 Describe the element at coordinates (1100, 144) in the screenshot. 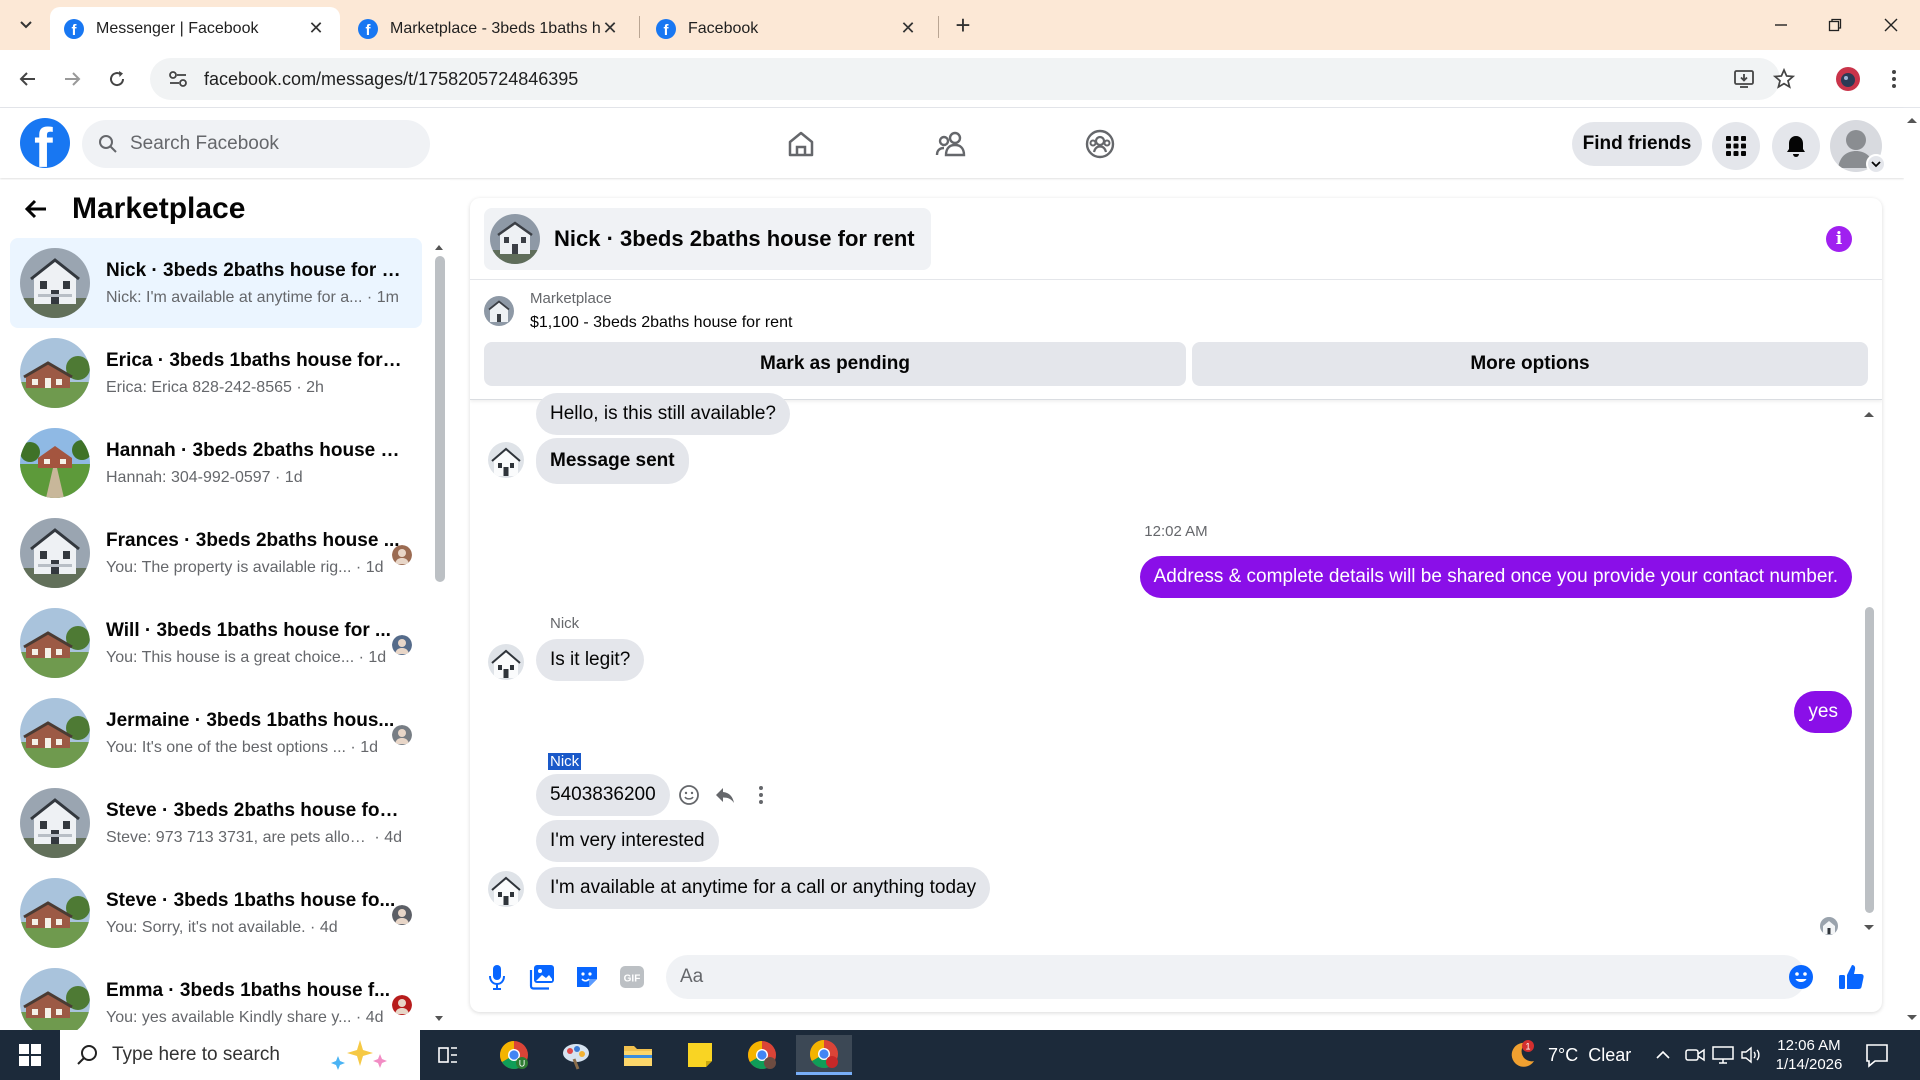

I see `nav-groups` at that location.